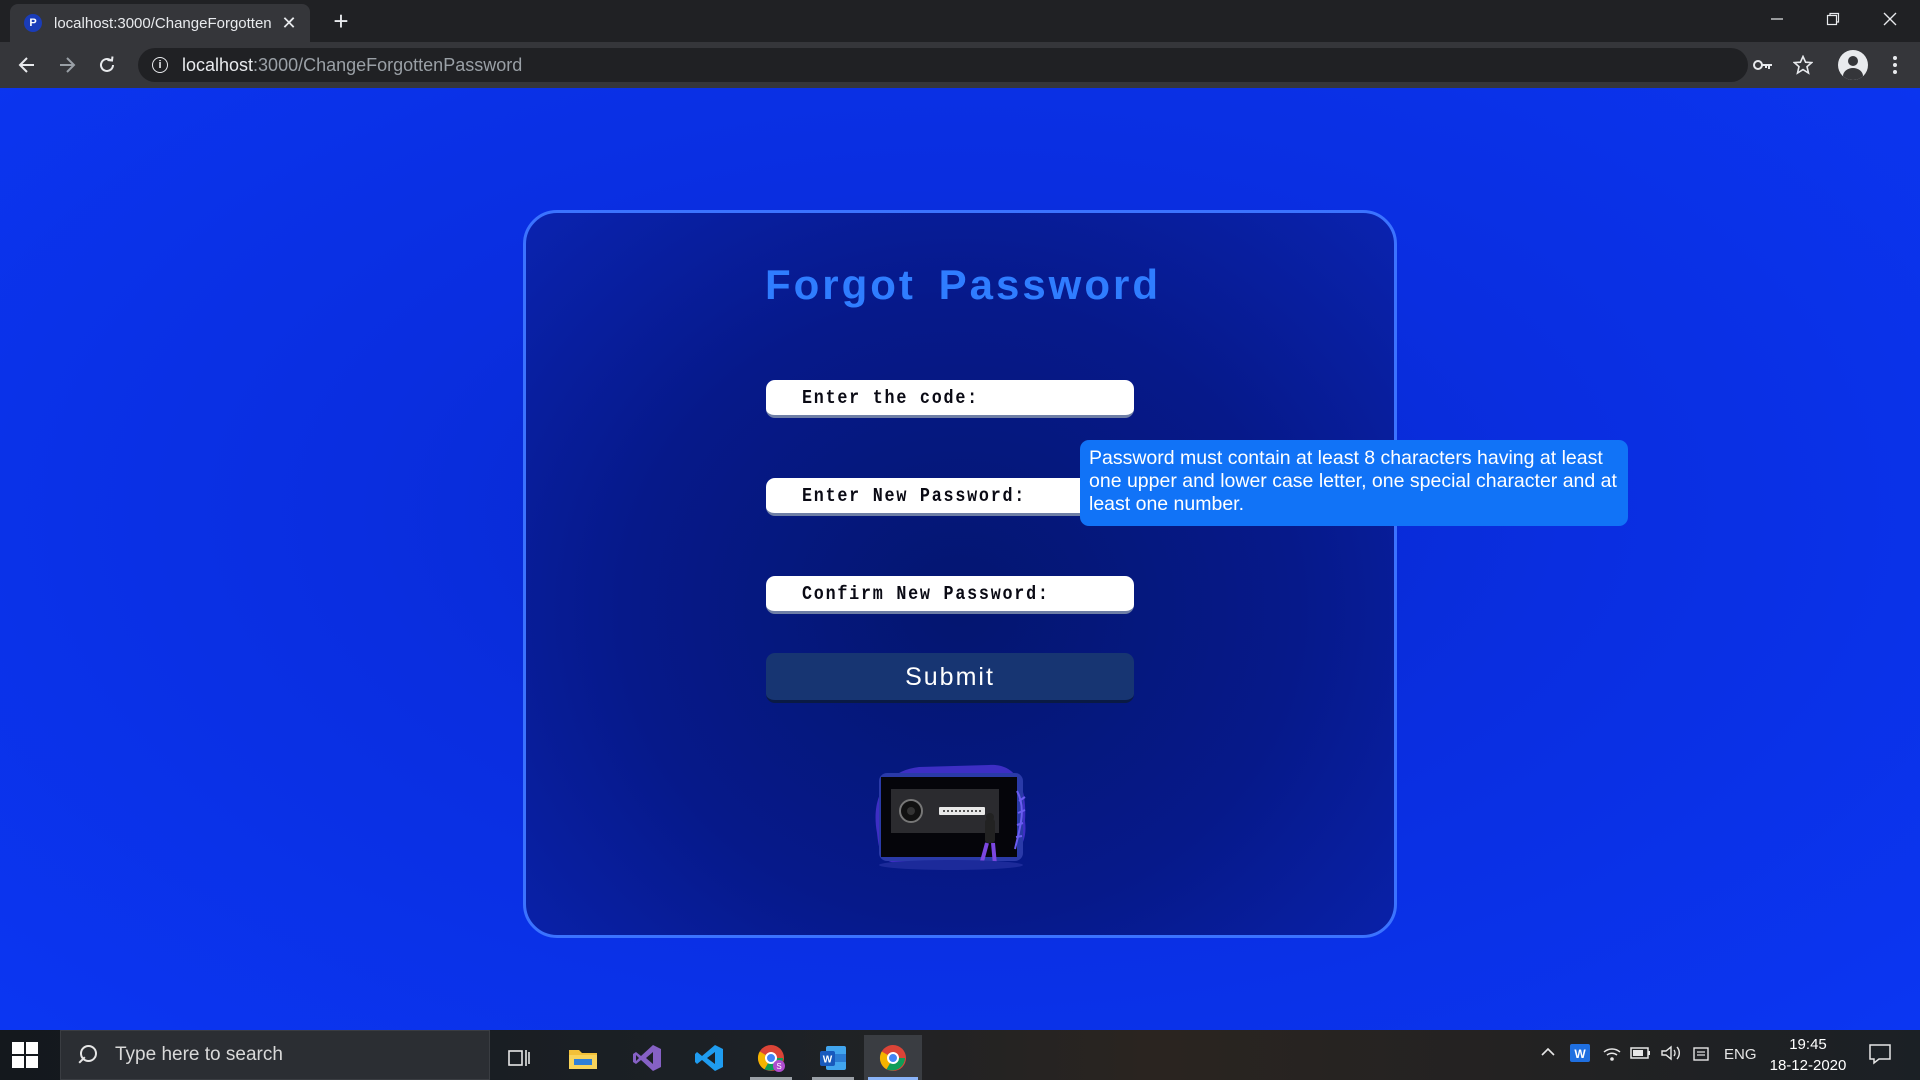 The height and width of the screenshot is (1080, 1920). I want to click on confirm-password-input: Confirm New Password:, so click(950, 595).